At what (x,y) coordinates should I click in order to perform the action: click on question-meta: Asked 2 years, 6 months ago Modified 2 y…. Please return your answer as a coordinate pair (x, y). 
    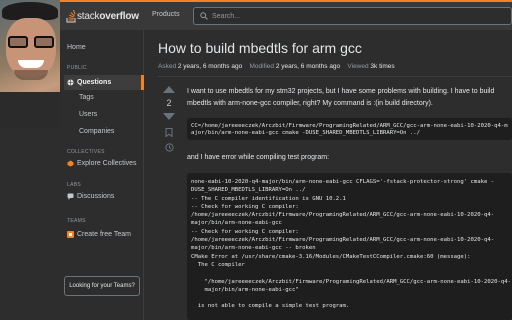
    Looking at the image, I should click on (276, 66).